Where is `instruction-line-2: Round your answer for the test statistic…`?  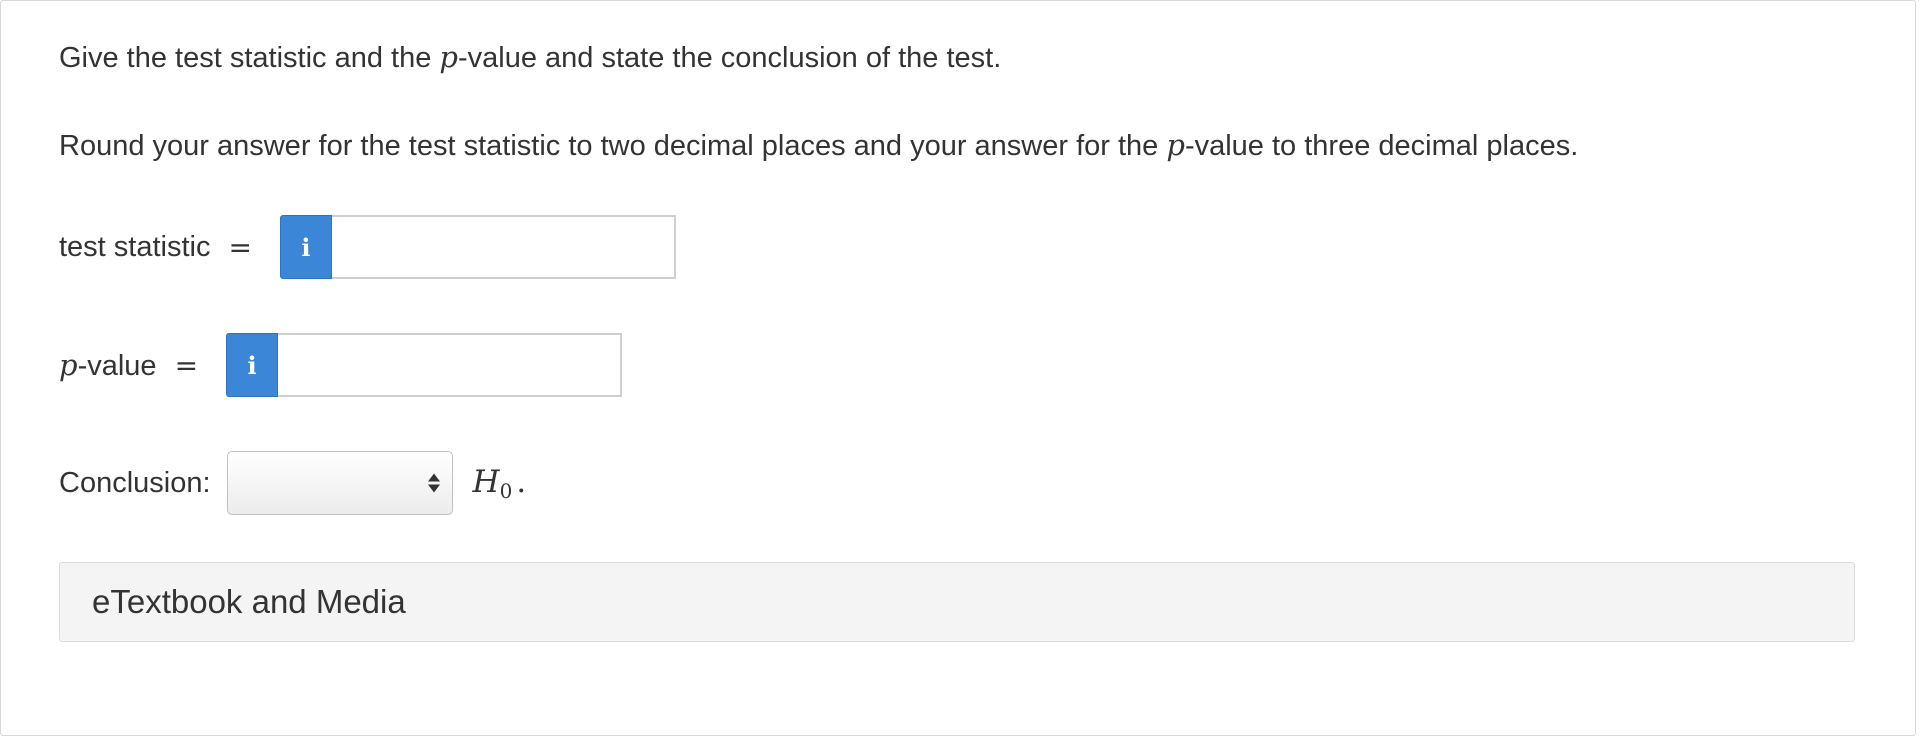
instruction-line-2: Round your answer for the test statistic… is located at coordinates (819, 145).